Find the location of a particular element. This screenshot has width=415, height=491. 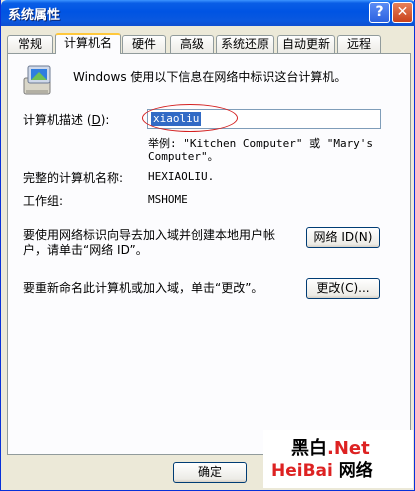

title-bar: 系统属性 ? ✕ is located at coordinates (208, 13).